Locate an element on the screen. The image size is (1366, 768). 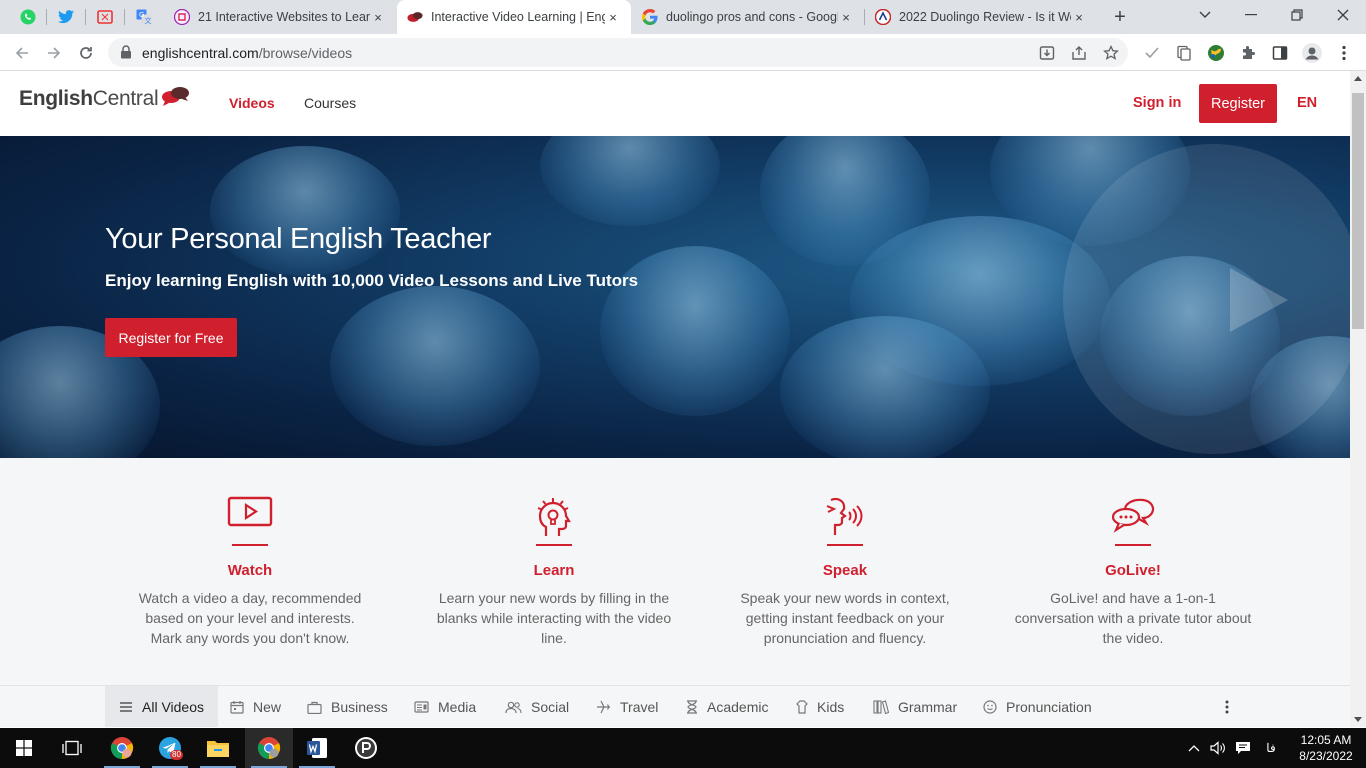
scroll-down-arrow-icon is located at coordinates (1358, 719).